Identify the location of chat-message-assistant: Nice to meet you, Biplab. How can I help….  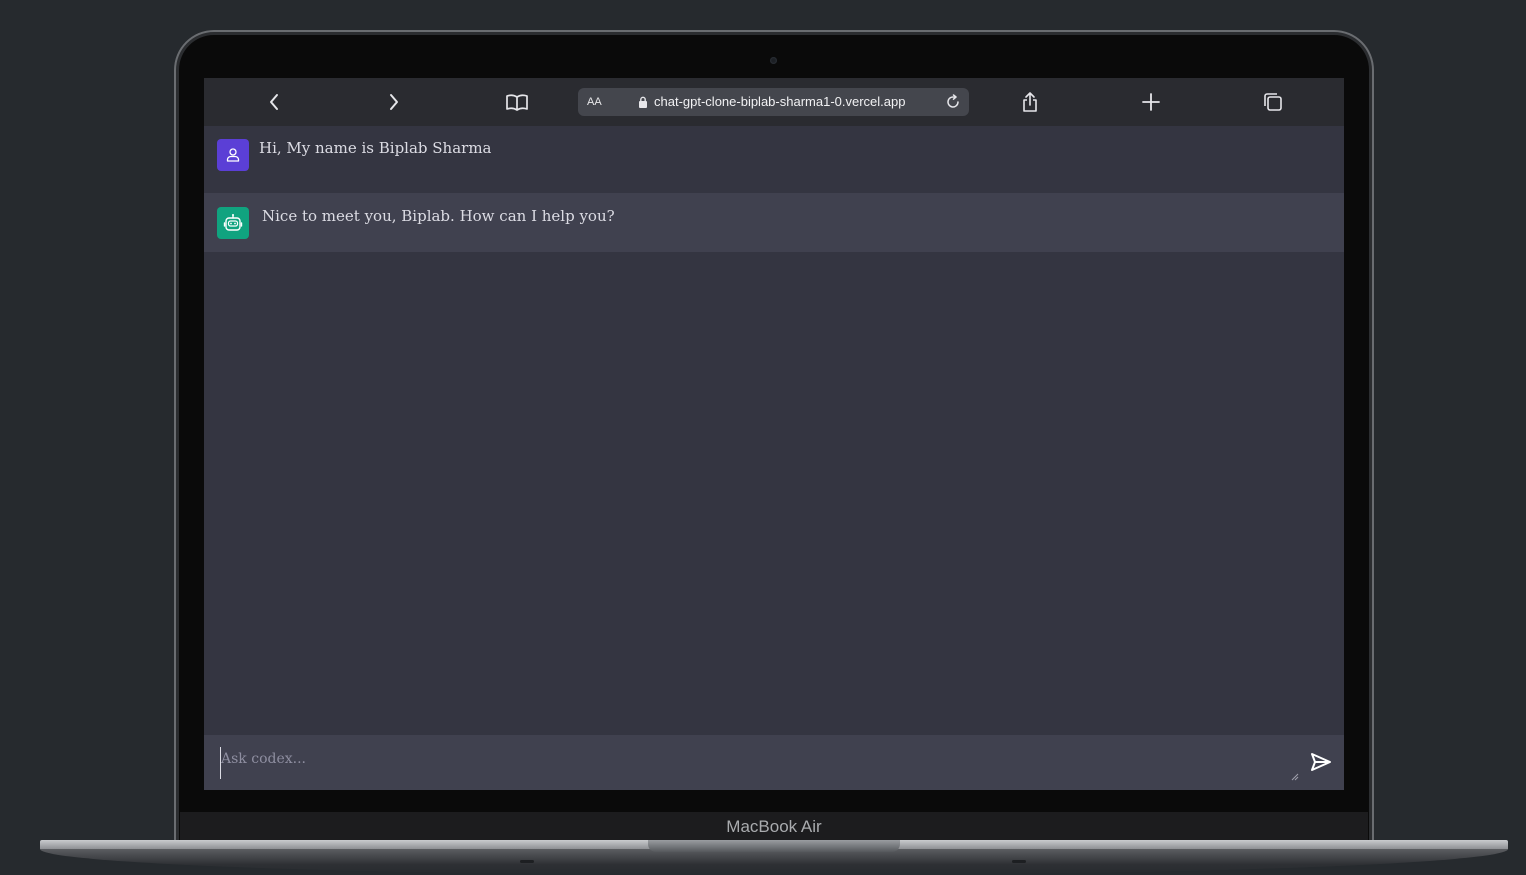
(774, 222).